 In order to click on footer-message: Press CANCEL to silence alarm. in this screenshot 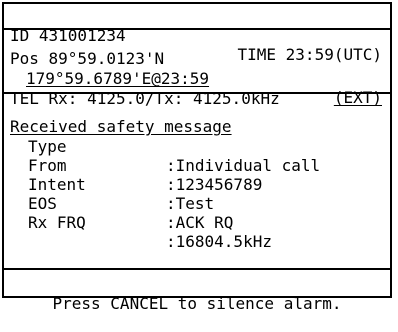, I will do `click(197, 303)`.